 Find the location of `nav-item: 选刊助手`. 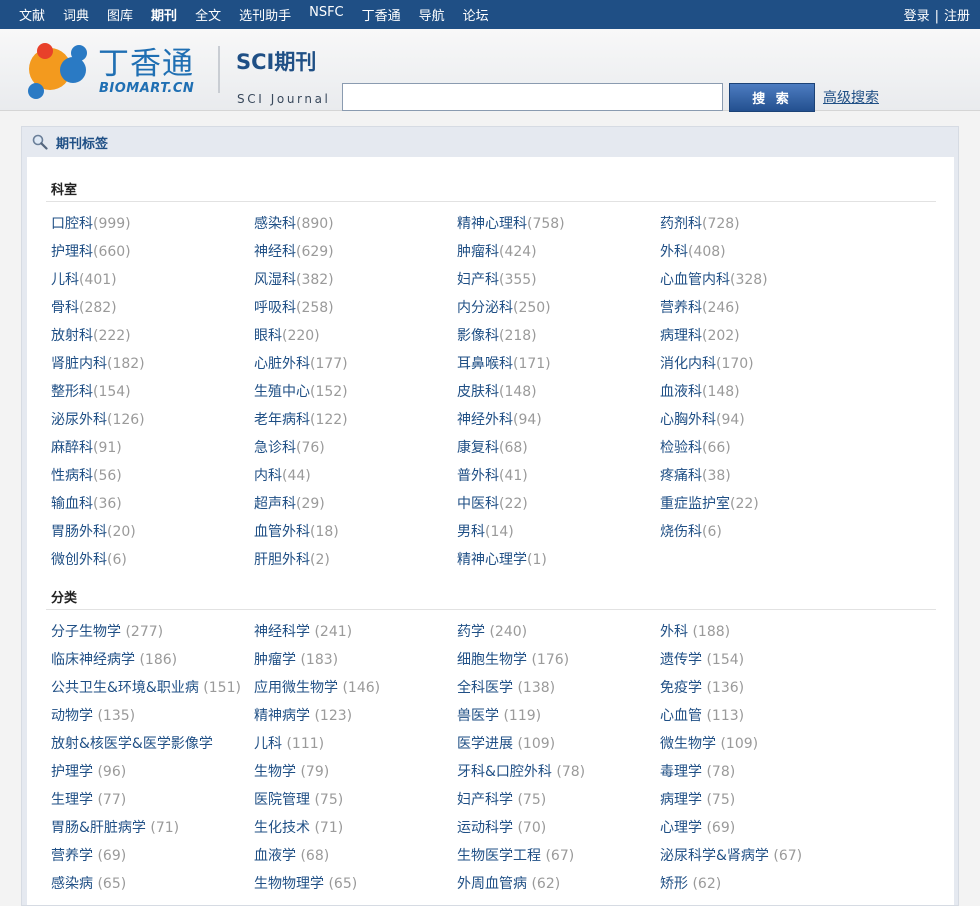

nav-item: 选刊助手 is located at coordinates (265, 14).